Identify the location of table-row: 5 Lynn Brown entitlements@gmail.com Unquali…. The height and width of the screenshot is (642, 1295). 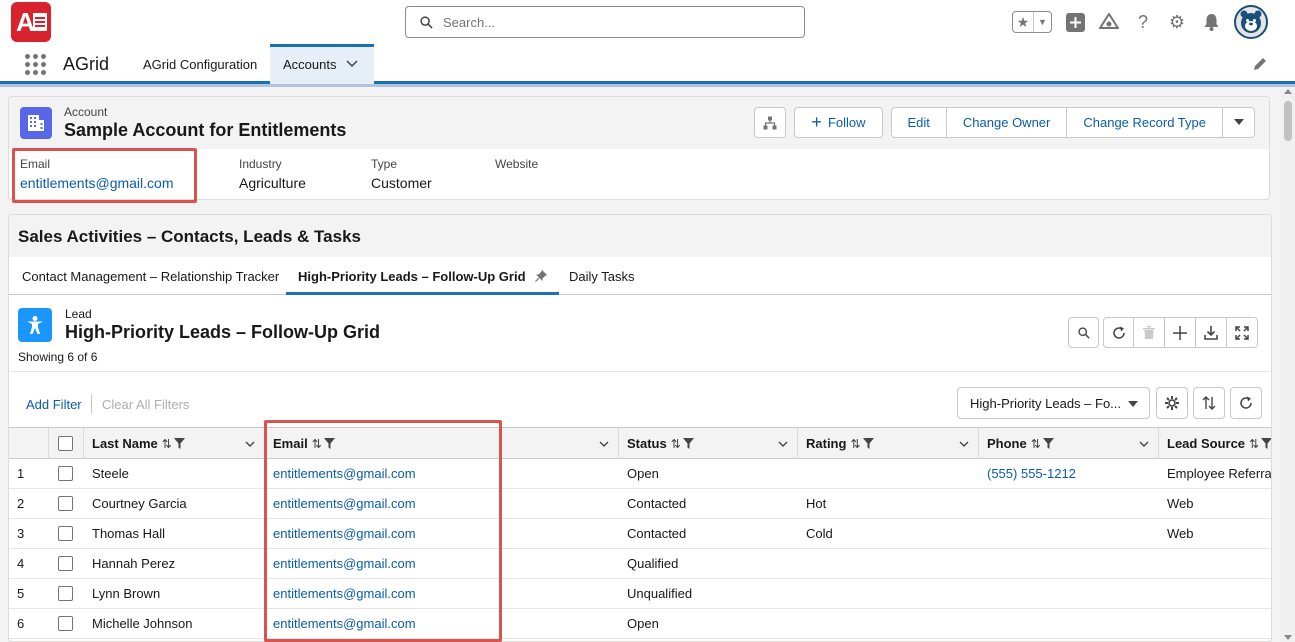
(640, 594).